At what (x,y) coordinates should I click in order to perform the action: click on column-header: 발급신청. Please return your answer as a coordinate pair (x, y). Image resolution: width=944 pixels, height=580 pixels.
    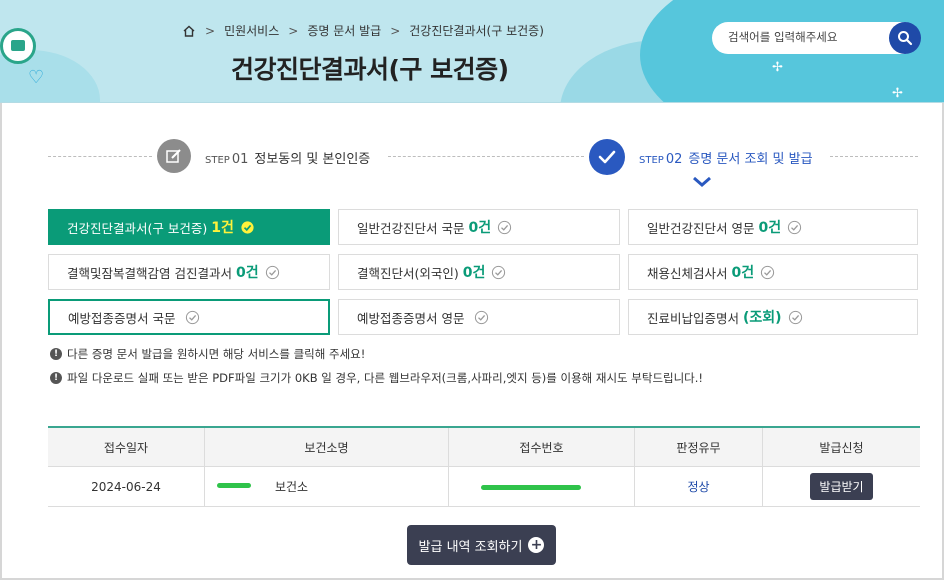
    Looking at the image, I should click on (841, 447).